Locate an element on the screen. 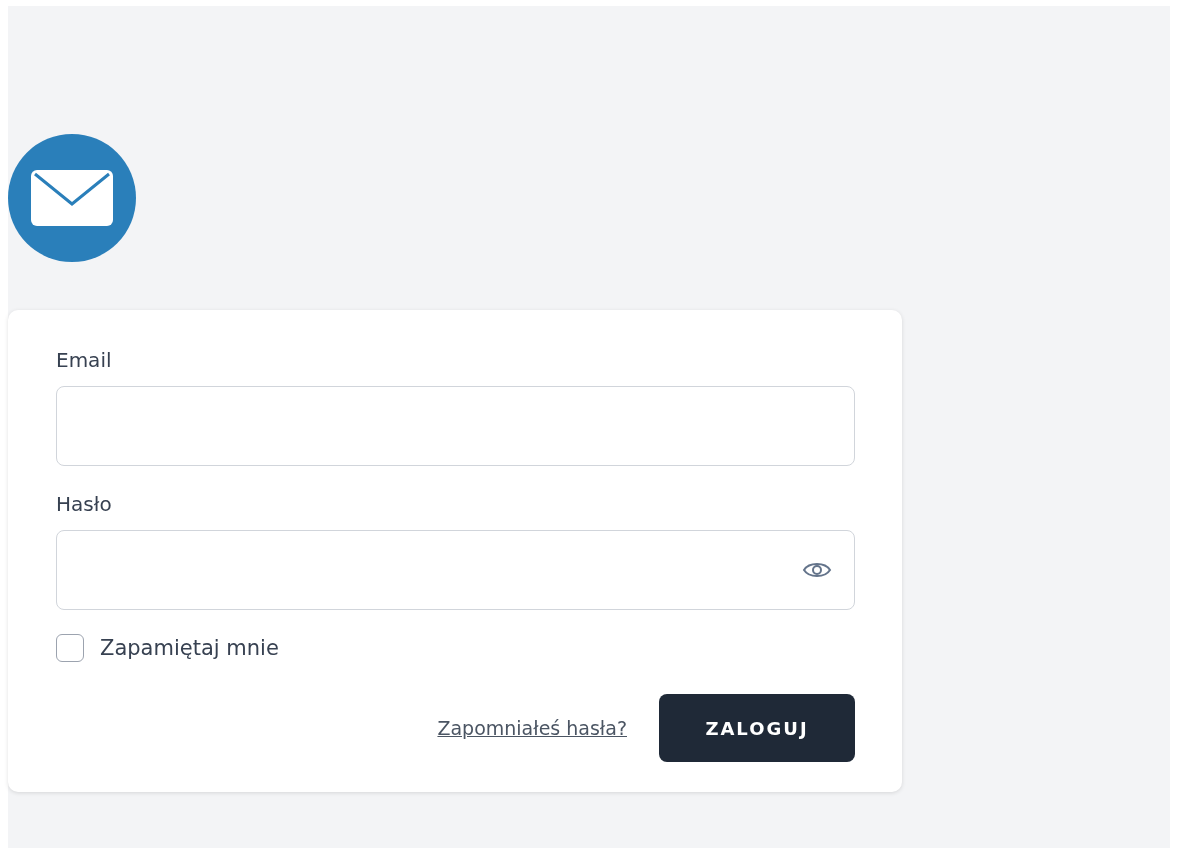 This screenshot has width=1178, height=848. checkbox-label: Zapamiętaj mnie is located at coordinates (189, 648).